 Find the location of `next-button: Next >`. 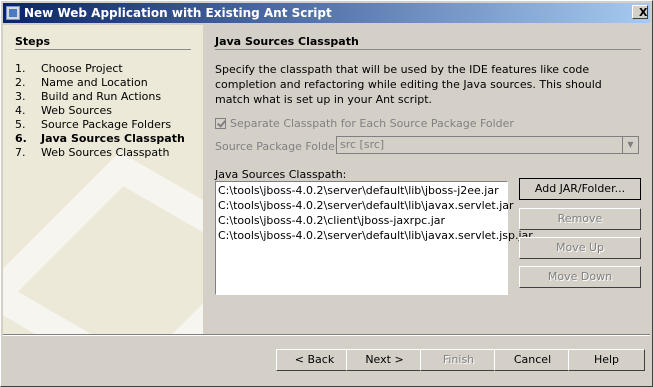

next-button: Next > is located at coordinates (384, 360).